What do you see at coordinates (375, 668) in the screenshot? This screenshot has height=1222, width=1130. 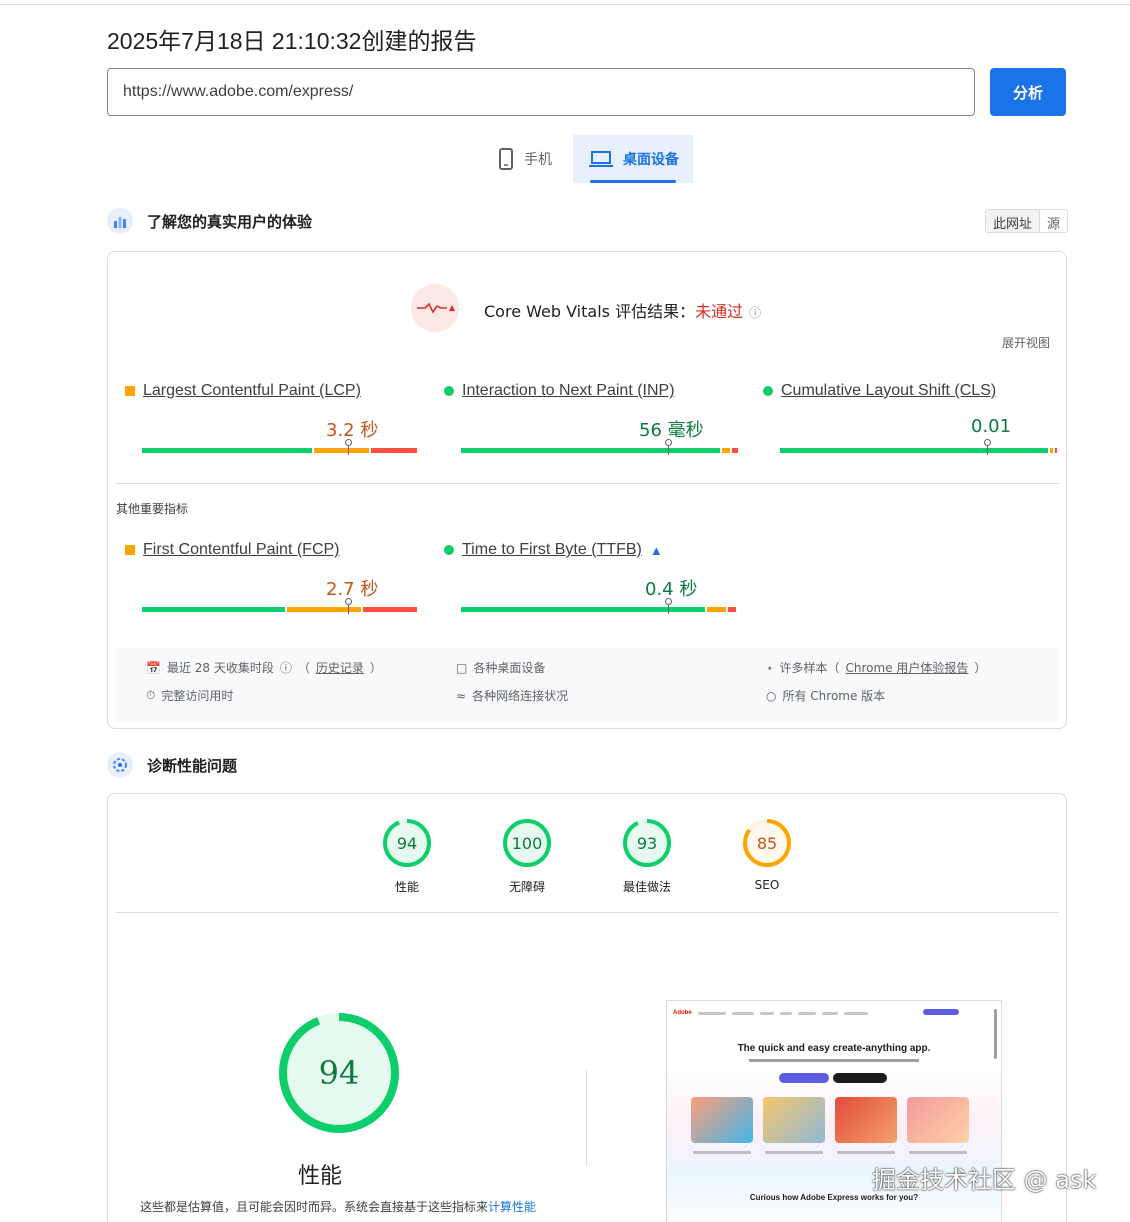 I see `history-close-paren: ）` at bounding box center [375, 668].